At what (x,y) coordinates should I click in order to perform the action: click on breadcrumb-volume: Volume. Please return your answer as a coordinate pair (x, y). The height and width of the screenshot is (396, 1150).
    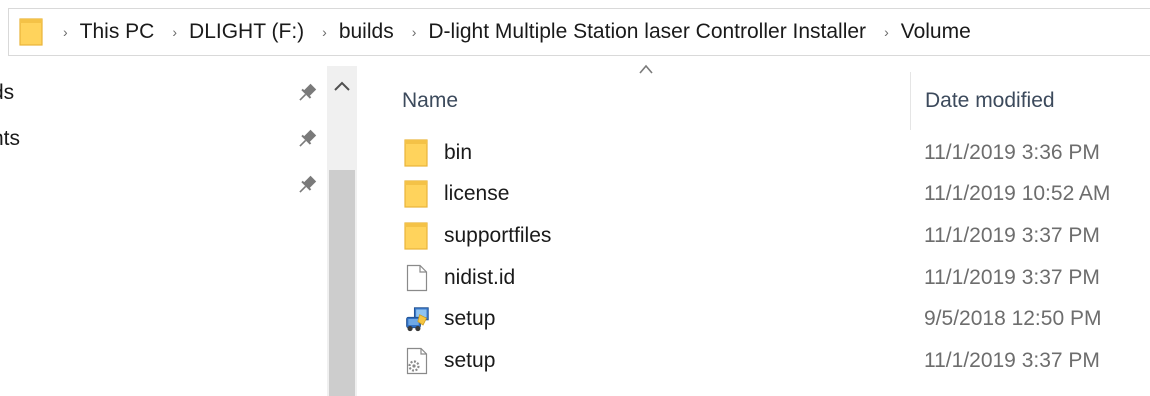
    Looking at the image, I should click on (936, 32).